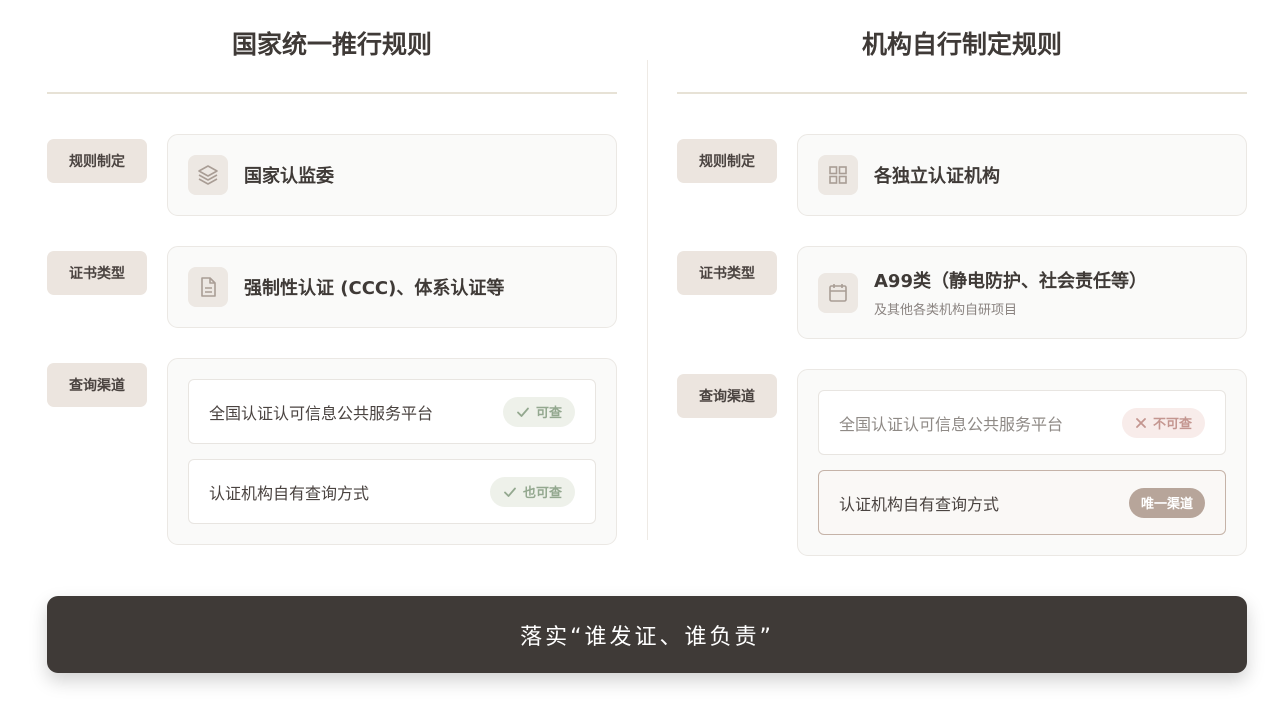 The width and height of the screenshot is (1284, 711). I want to click on cert-type-value: A99类（静电防护、社会责任等）, so click(1010, 281).